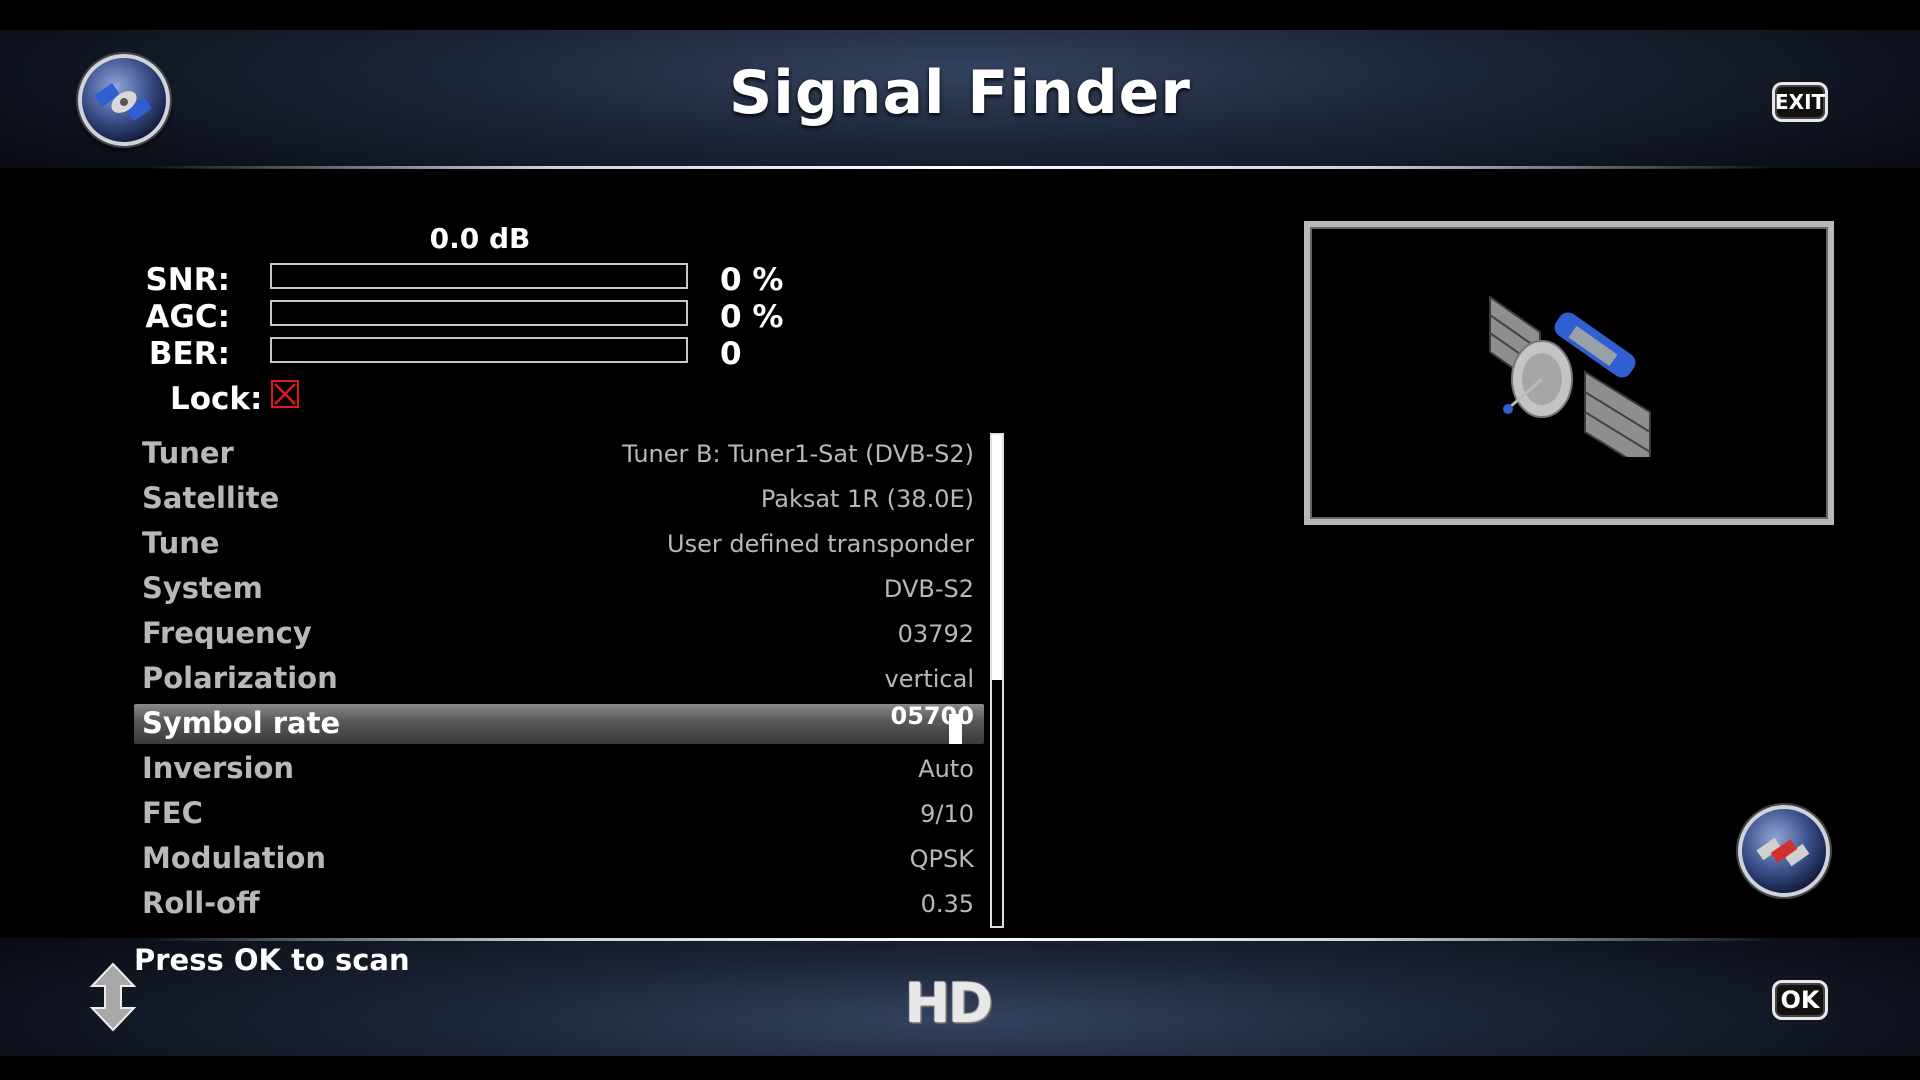  I want to click on up-down-arrows-icon, so click(113, 997).